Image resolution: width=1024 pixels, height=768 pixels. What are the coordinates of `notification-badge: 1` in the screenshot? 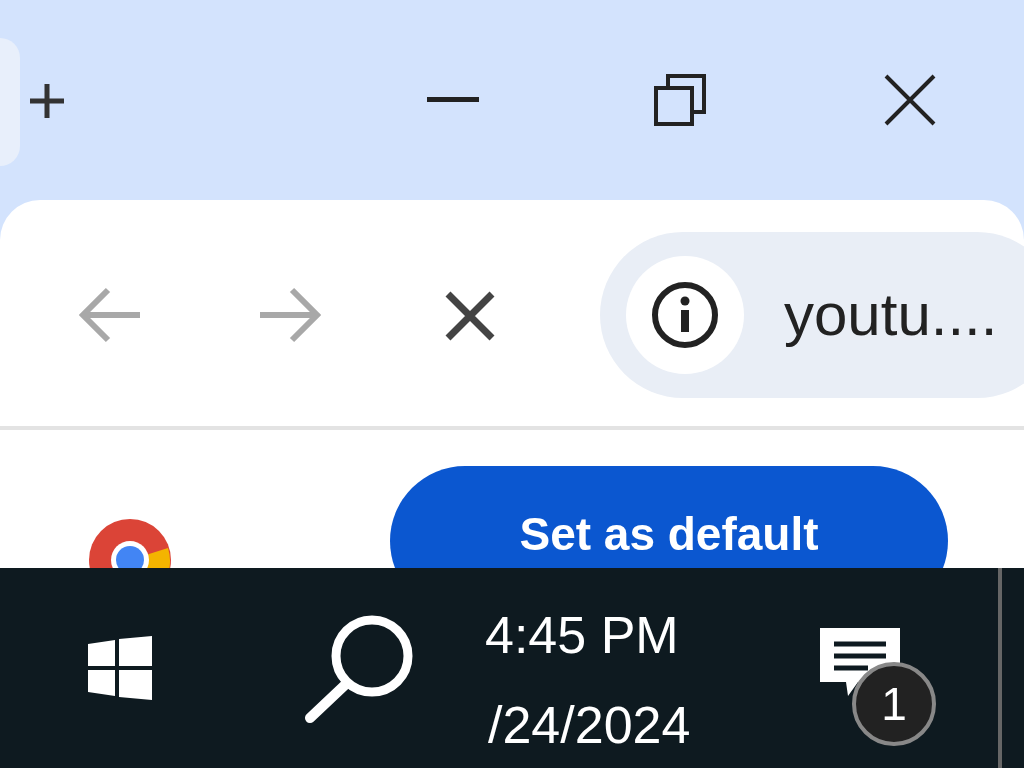 It's located at (894, 704).